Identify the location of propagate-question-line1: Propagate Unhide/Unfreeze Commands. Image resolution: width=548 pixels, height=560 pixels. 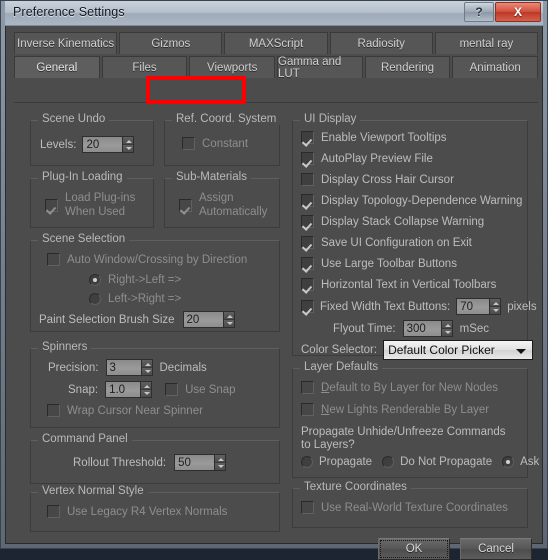
(403, 432).